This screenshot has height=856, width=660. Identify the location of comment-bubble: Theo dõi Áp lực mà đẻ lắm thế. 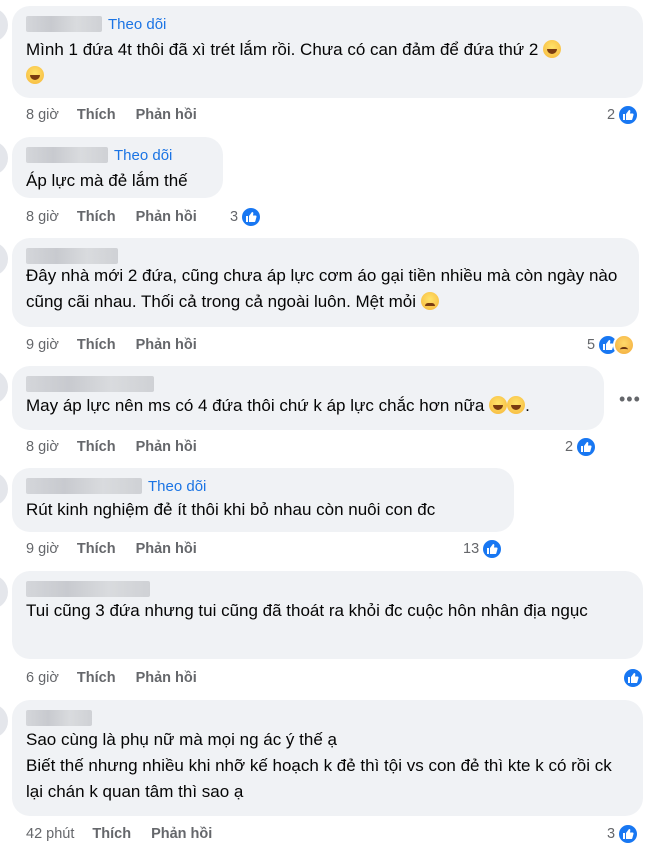
(117, 167).